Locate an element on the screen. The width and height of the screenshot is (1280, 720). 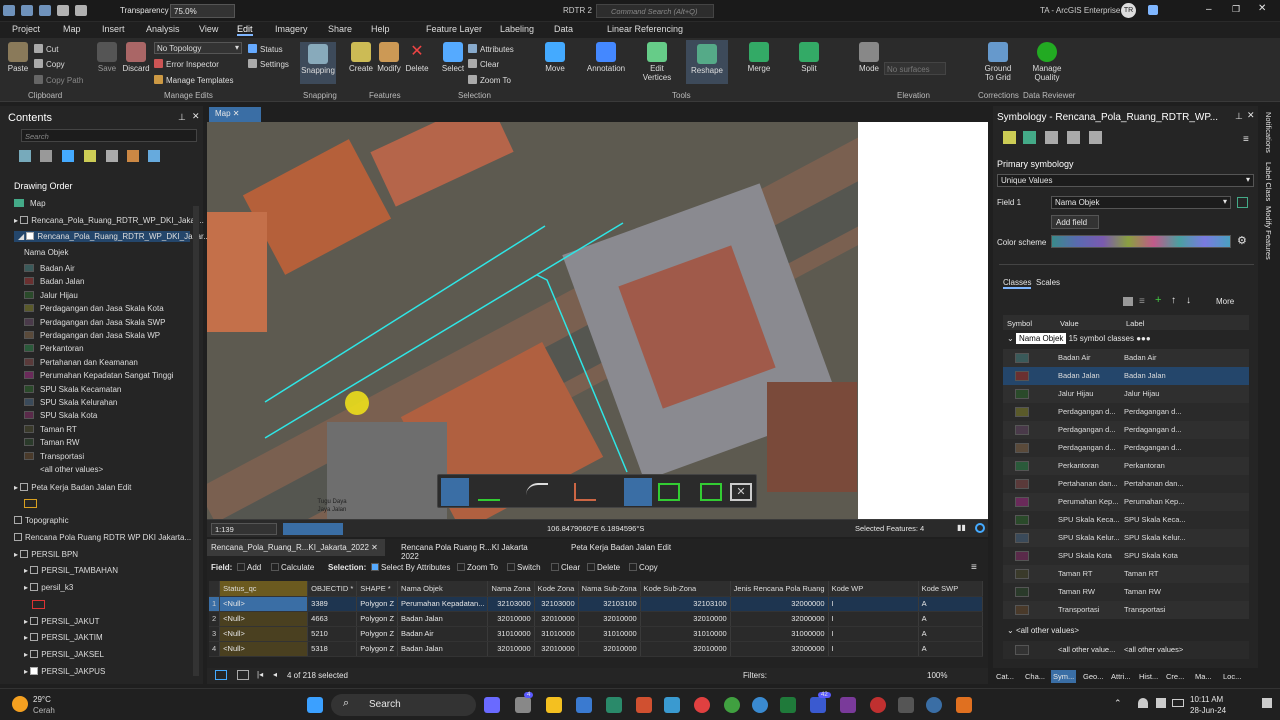
tab-scales: Scales is located at coordinates (1048, 282).